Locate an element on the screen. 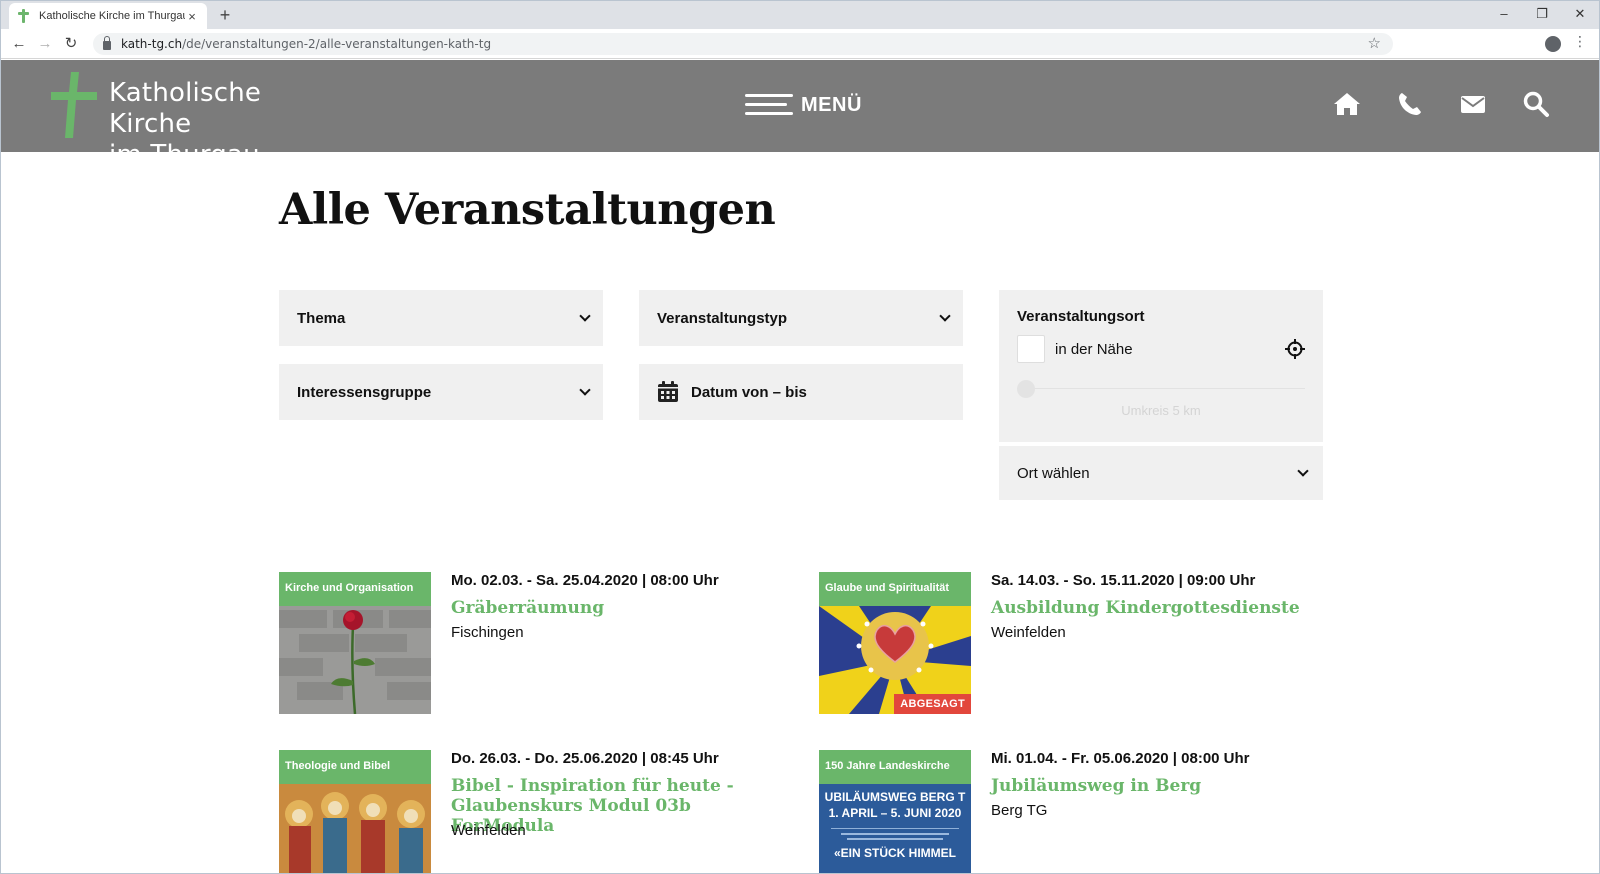  location-title: Veranstaltungsort is located at coordinates (1081, 316).